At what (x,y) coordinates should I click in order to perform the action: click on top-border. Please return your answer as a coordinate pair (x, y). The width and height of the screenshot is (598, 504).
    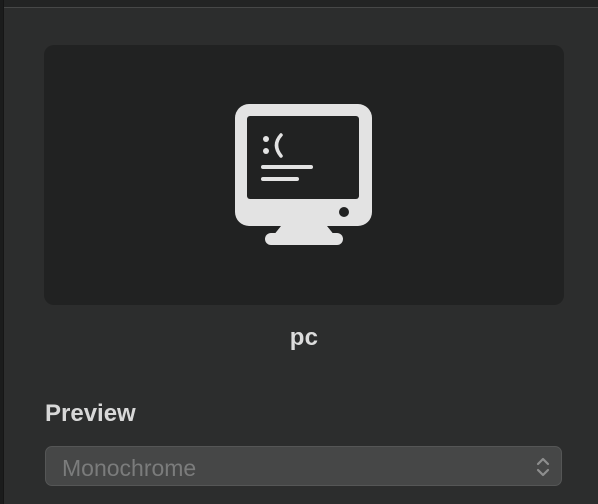
    Looking at the image, I should click on (299, 4).